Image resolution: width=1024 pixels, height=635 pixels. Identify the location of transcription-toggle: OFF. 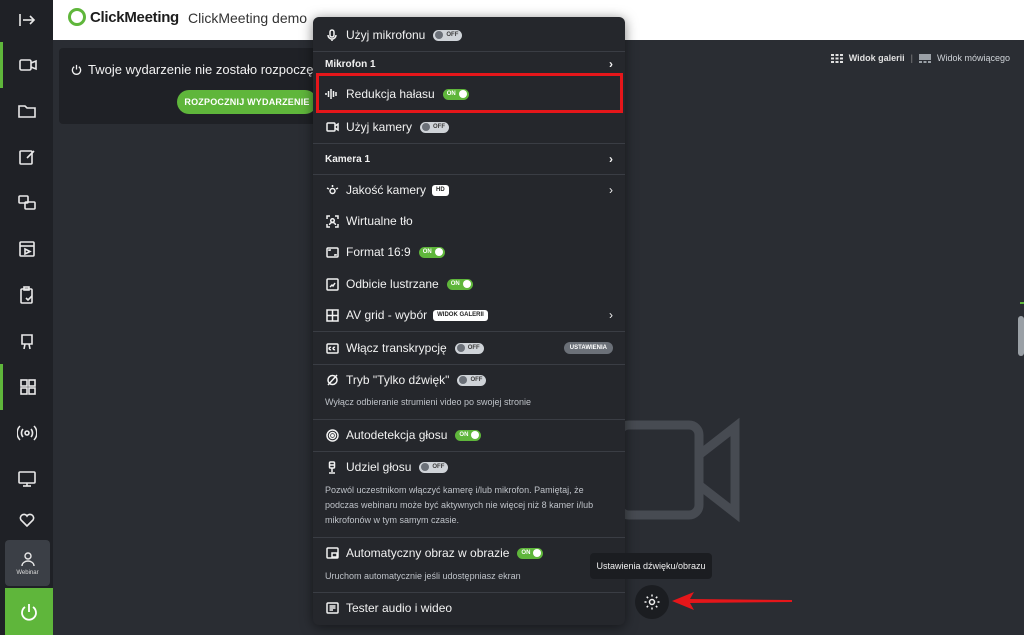
(469, 348).